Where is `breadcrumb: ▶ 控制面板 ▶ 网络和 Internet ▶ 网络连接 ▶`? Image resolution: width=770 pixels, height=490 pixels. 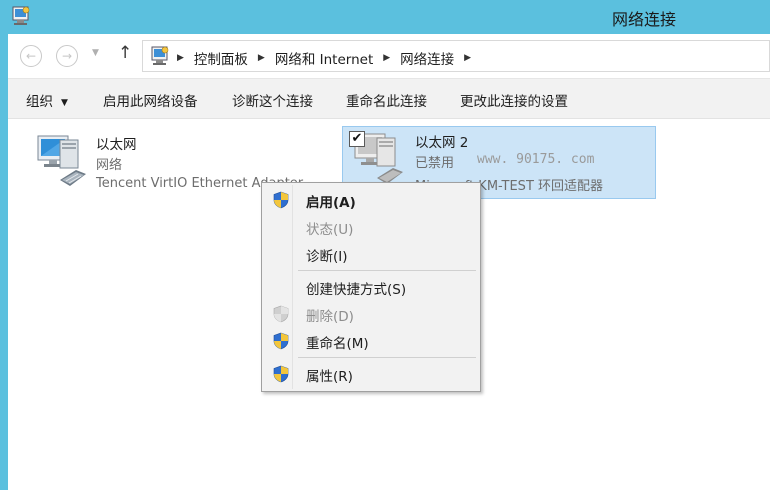
breadcrumb: ▶ 控制面板 ▶ 网络和 Internet ▶ 网络连接 ▶ is located at coordinates (329, 58).